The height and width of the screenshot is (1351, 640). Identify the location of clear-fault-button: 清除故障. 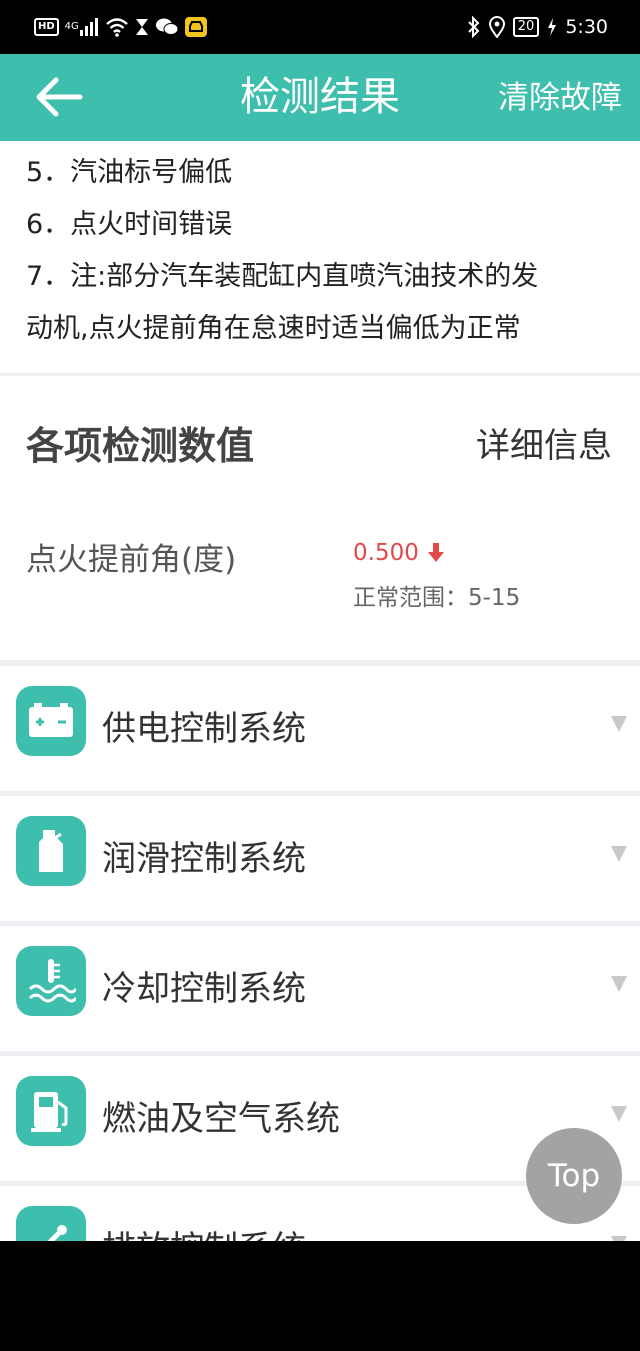
(560, 98).